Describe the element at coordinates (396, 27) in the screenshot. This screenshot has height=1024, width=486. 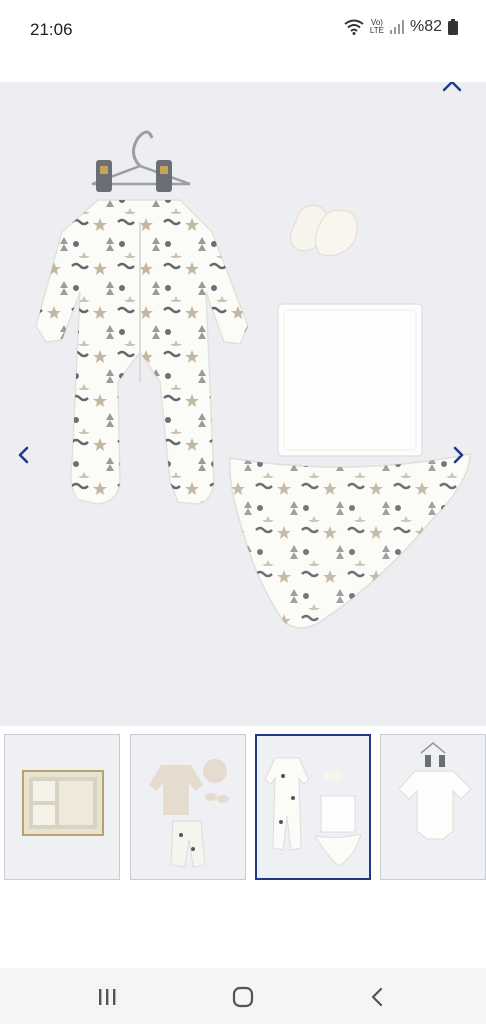
I see `signal-icon` at that location.